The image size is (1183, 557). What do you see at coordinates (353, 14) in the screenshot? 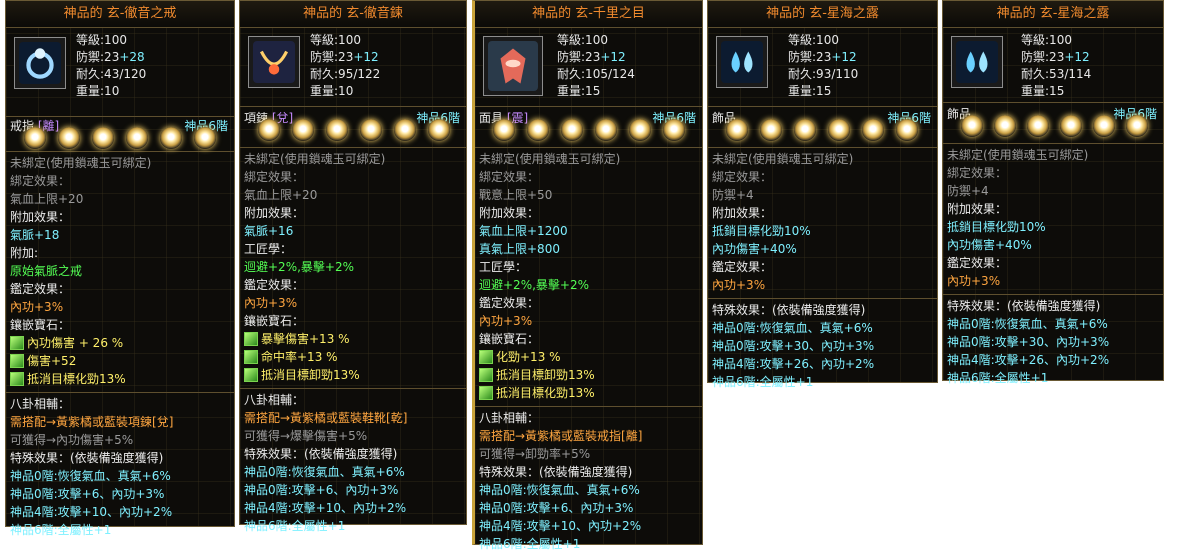
I see `item-title: 神品的 玄-徹音鍊` at bounding box center [353, 14].